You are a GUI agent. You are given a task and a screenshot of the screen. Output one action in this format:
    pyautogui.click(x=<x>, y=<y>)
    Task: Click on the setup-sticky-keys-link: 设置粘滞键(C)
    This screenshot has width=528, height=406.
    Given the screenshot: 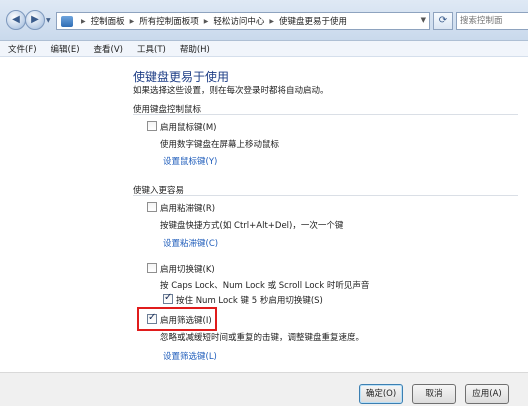 What is the action you would take?
    pyautogui.click(x=190, y=243)
    